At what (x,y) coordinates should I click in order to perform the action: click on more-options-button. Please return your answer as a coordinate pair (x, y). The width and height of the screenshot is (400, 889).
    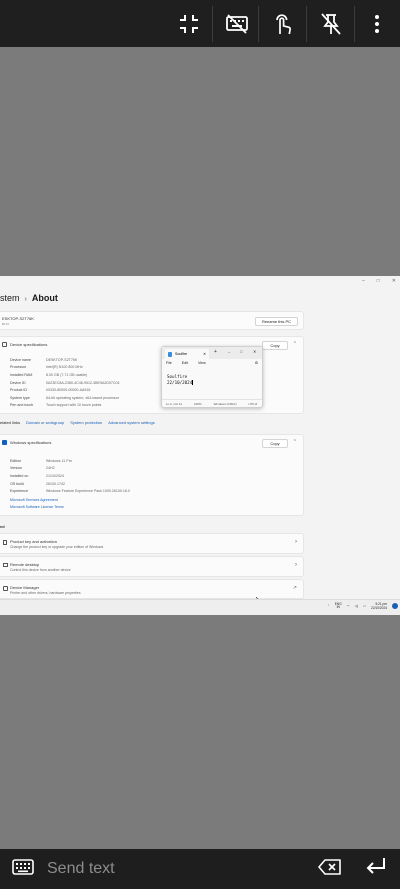
    Looking at the image, I should click on (377, 23).